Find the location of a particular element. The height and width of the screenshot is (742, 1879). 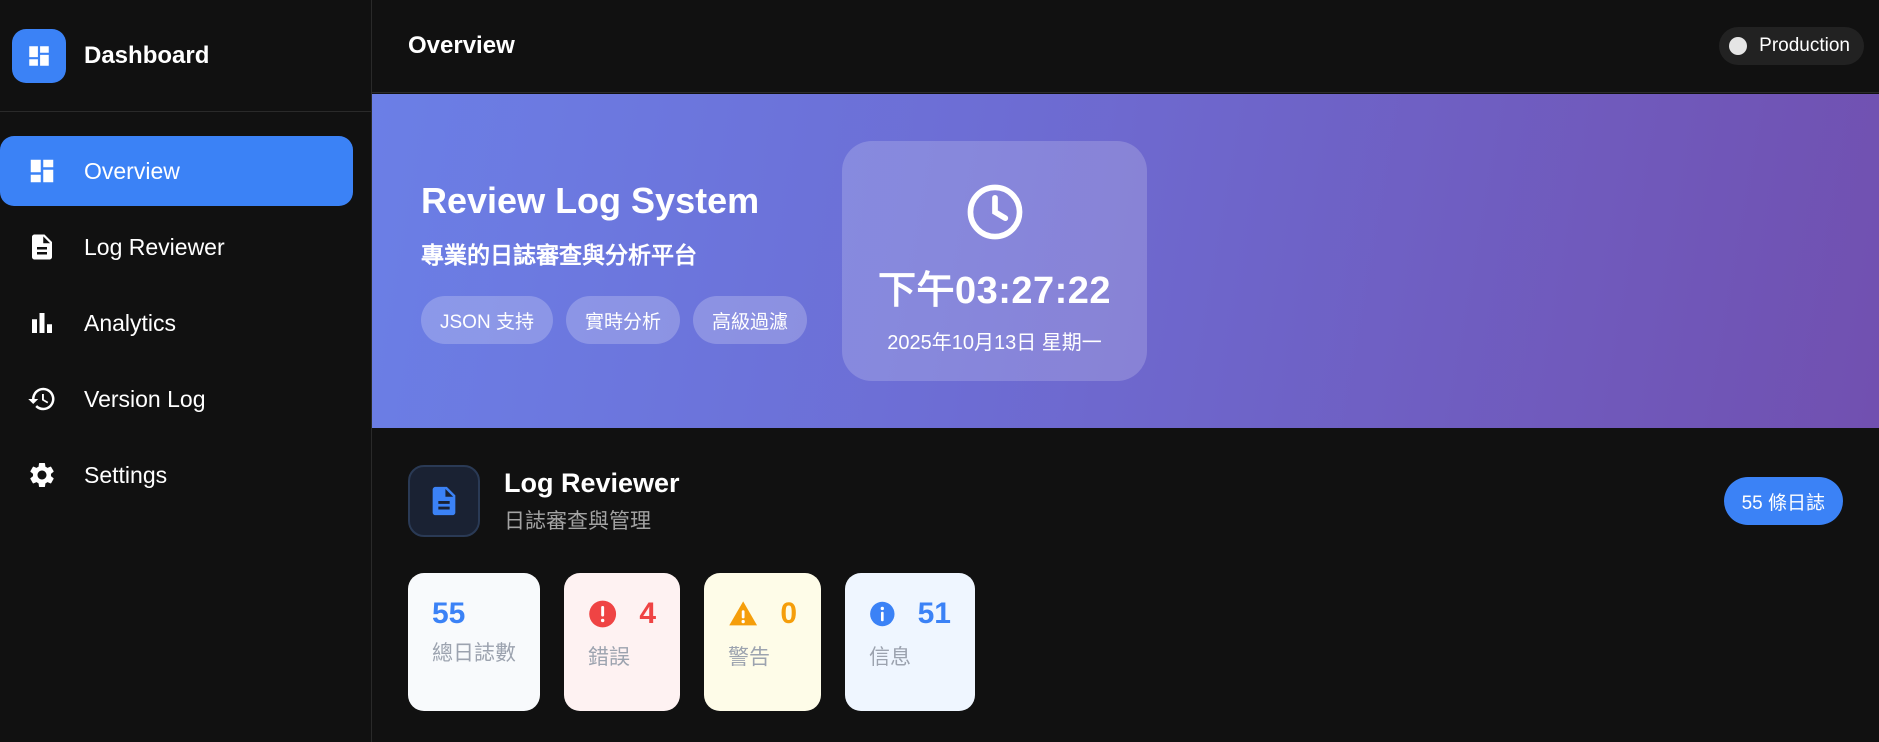

clock-card: 下午03:27:22 2025年10月13日 星期一 is located at coordinates (994, 261).